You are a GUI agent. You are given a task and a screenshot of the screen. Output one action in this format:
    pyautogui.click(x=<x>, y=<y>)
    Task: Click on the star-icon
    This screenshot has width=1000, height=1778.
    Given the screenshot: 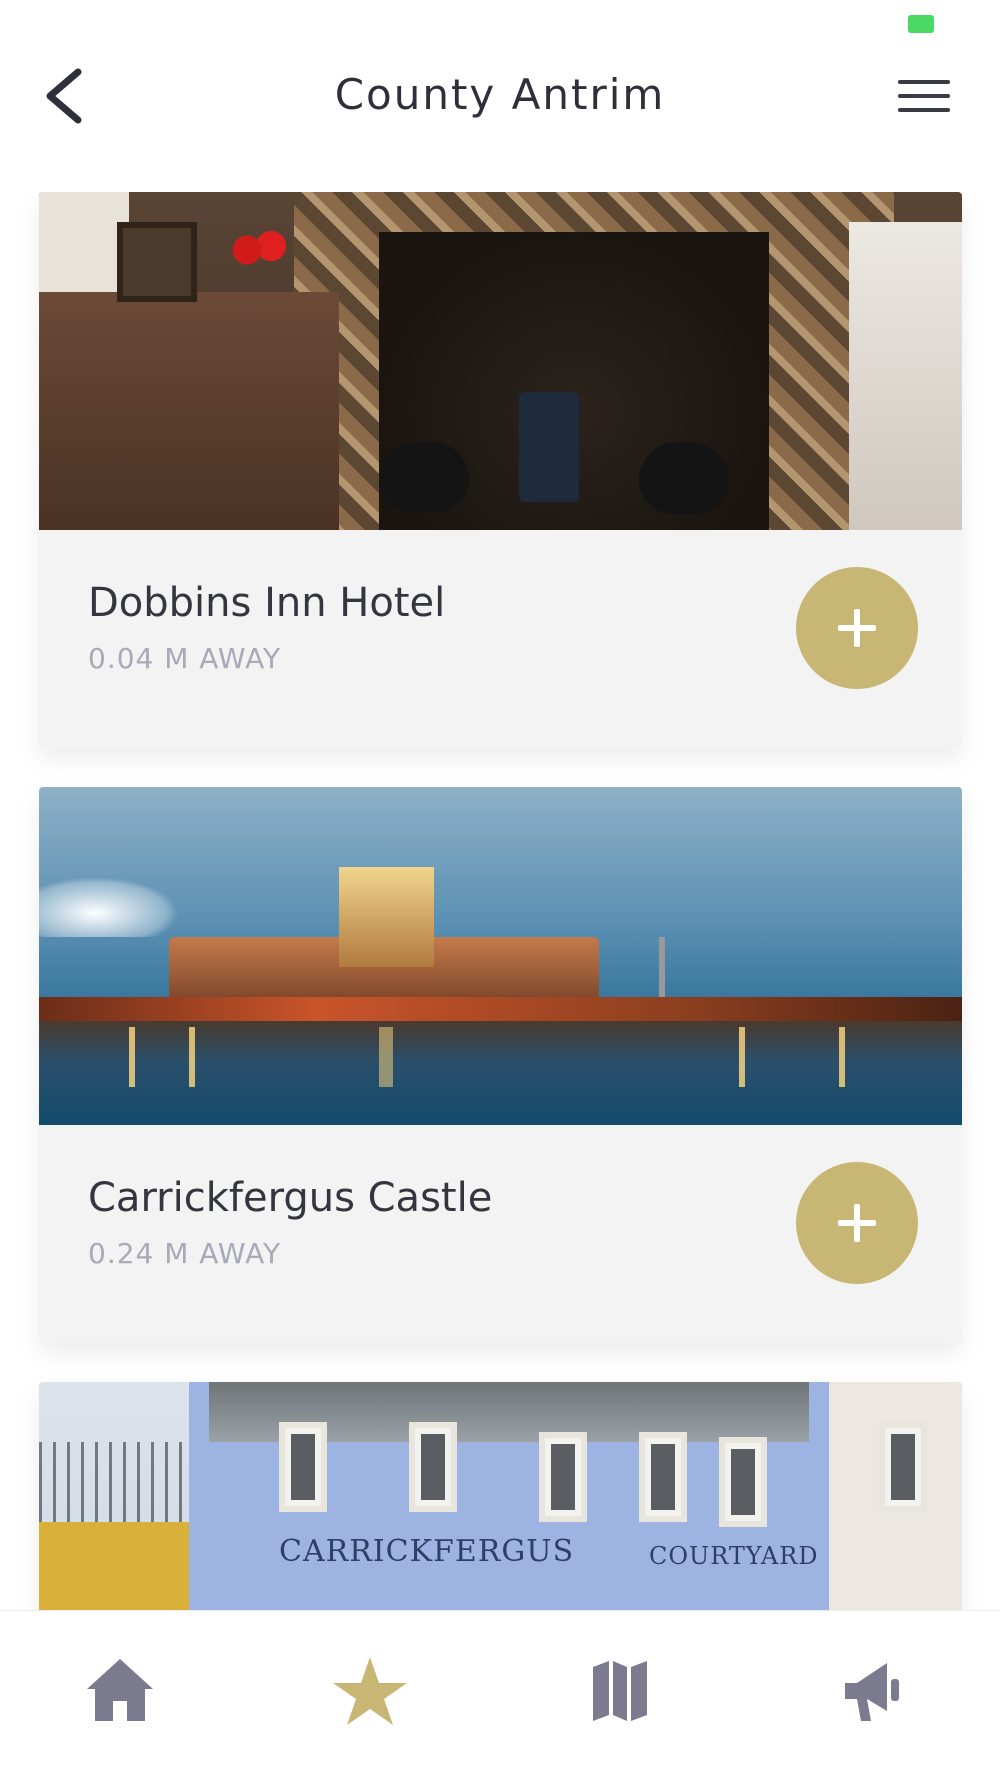 What is the action you would take?
    pyautogui.click(x=370, y=1691)
    